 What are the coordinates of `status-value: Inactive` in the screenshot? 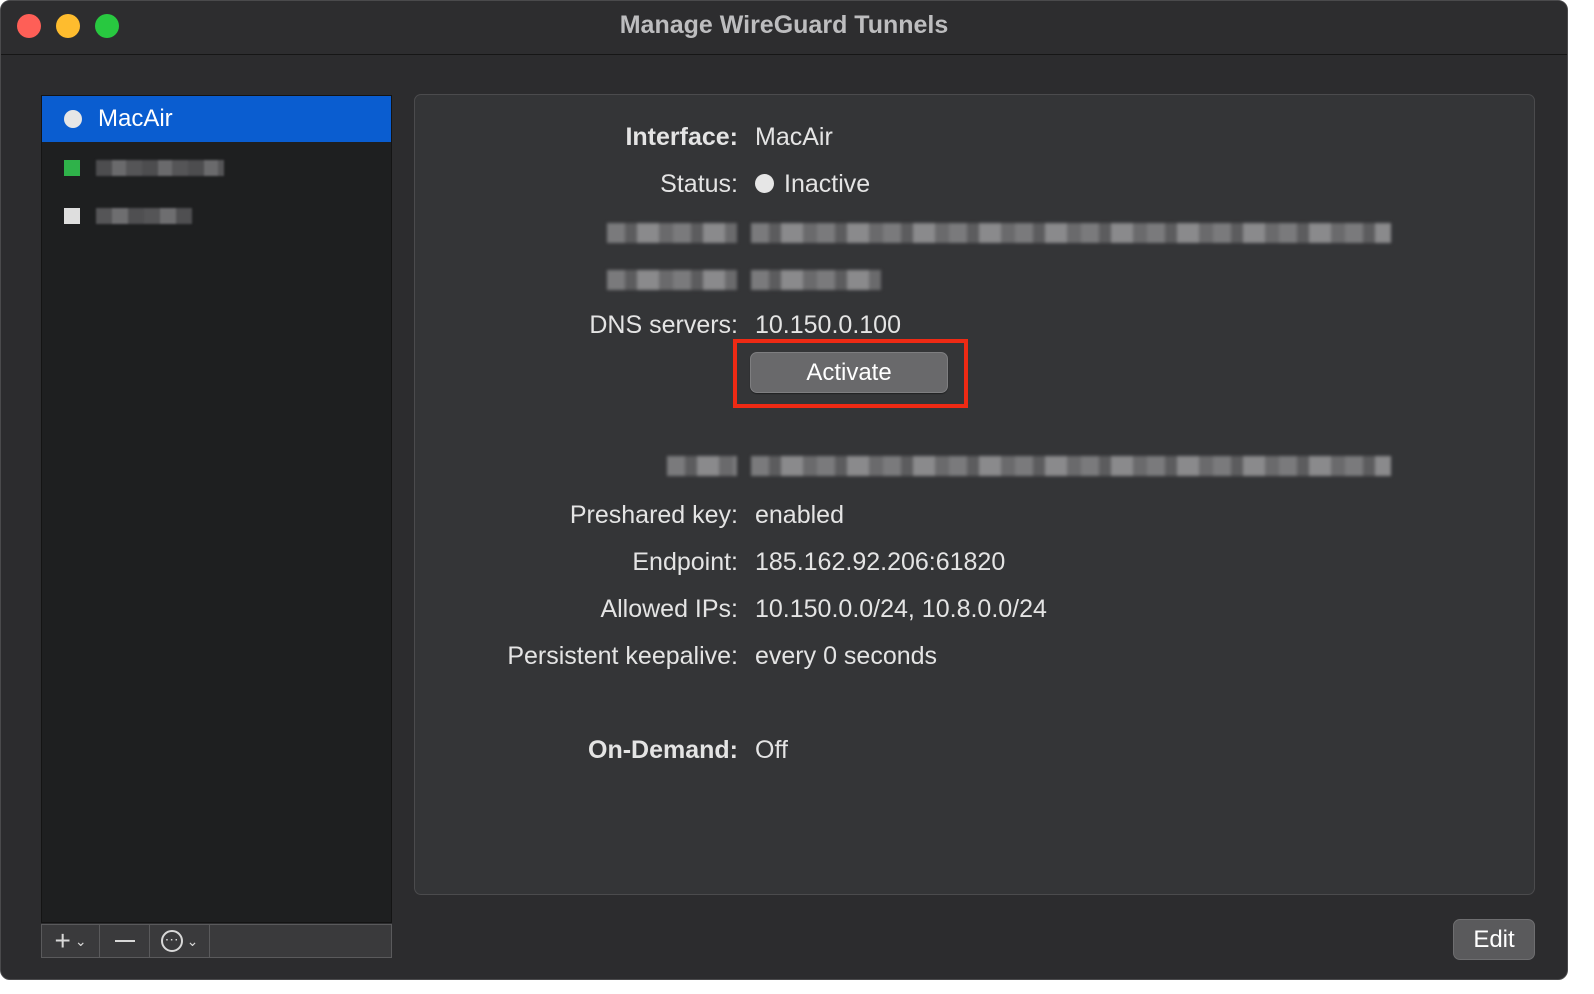 It's located at (827, 184).